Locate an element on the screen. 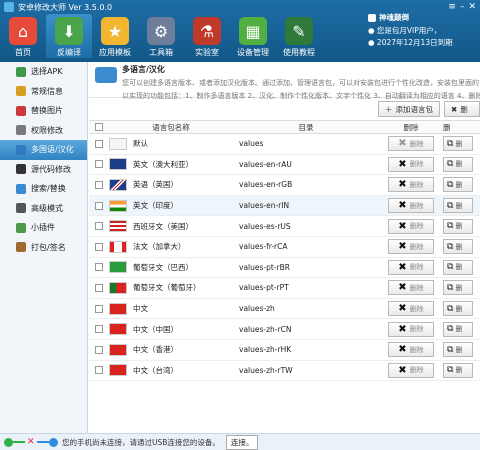 The width and height of the screenshot is (480, 450). table-row: 葡萄牙文（葡萄牙） values-pt-rPT ✖ 删除 ⧉ 删 is located at coordinates (284, 288).